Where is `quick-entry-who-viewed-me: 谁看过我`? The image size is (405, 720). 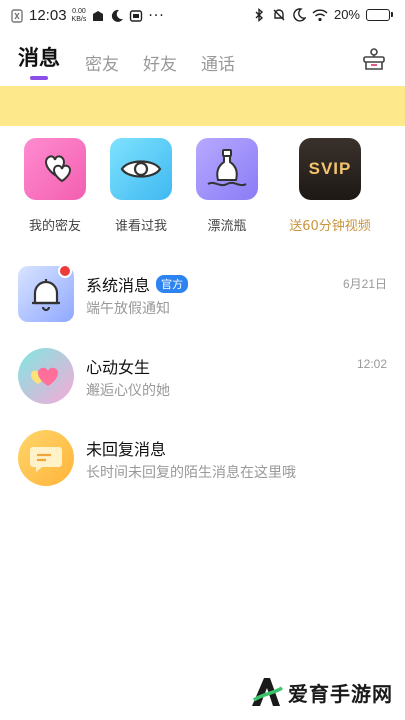
quick-entry-who-viewed-me: 谁看过我 is located at coordinates (141, 186).